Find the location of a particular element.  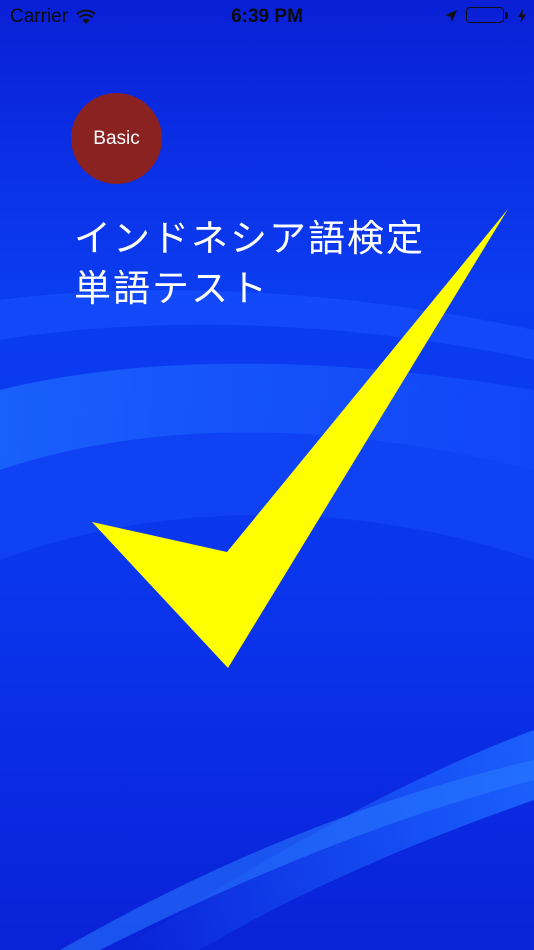

basic-badge-label: Basic is located at coordinates (116, 138).